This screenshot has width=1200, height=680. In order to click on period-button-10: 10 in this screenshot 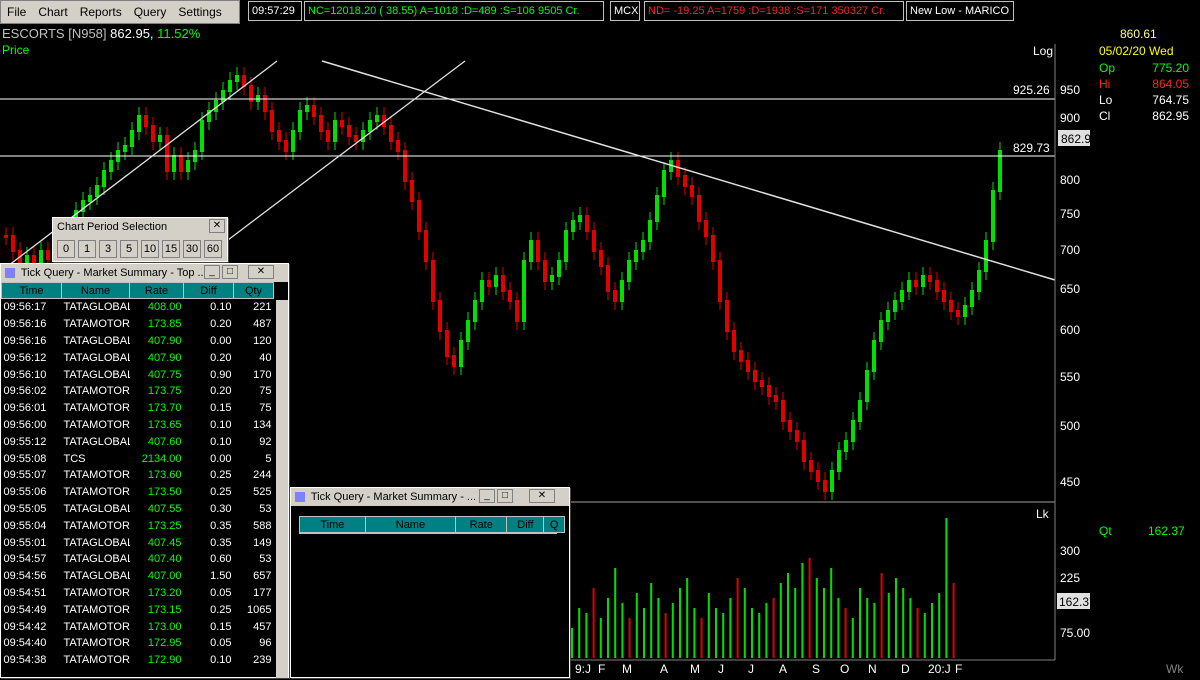, I will do `click(150, 249)`.